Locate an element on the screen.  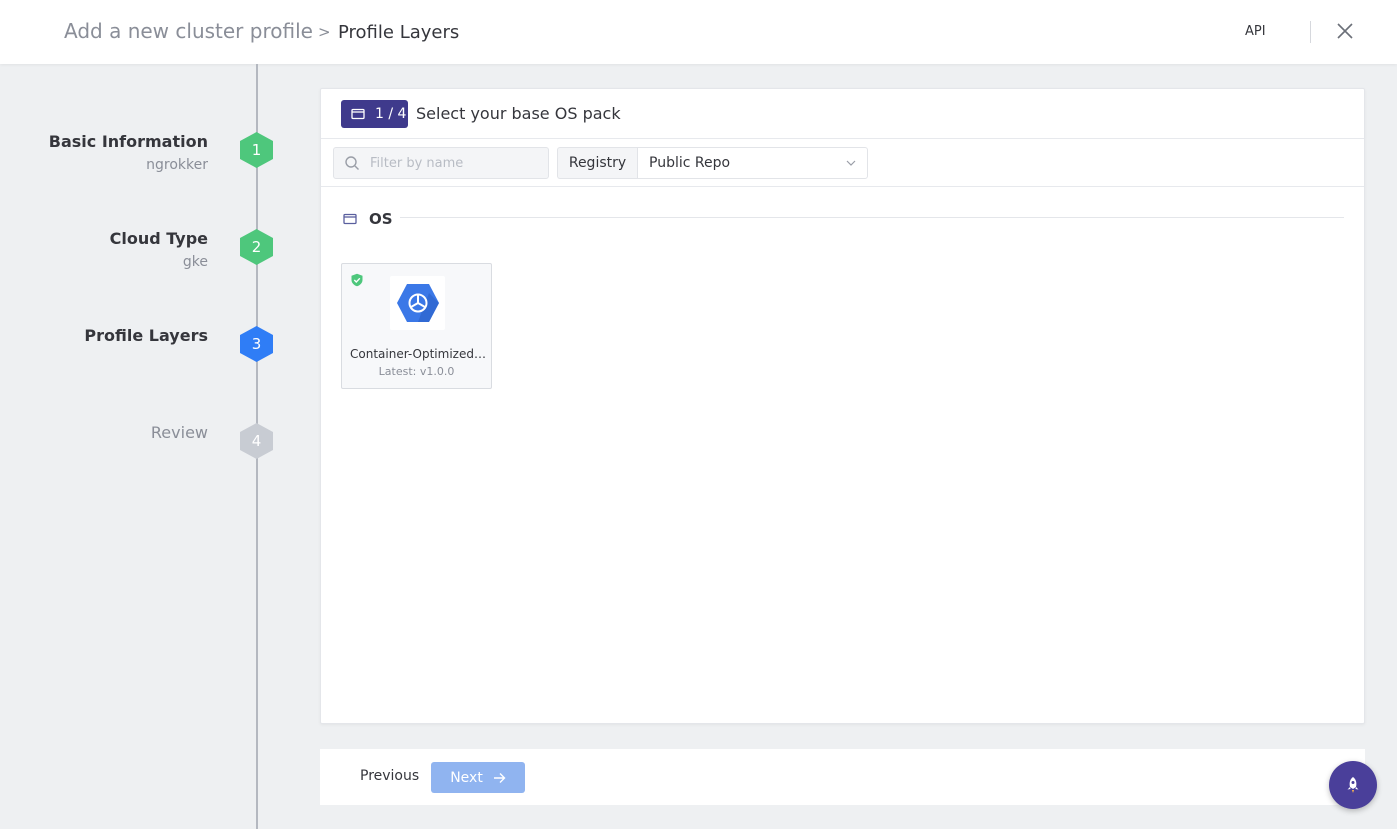
step-subtitle-basic-information: ngrokker is located at coordinates (177, 165).